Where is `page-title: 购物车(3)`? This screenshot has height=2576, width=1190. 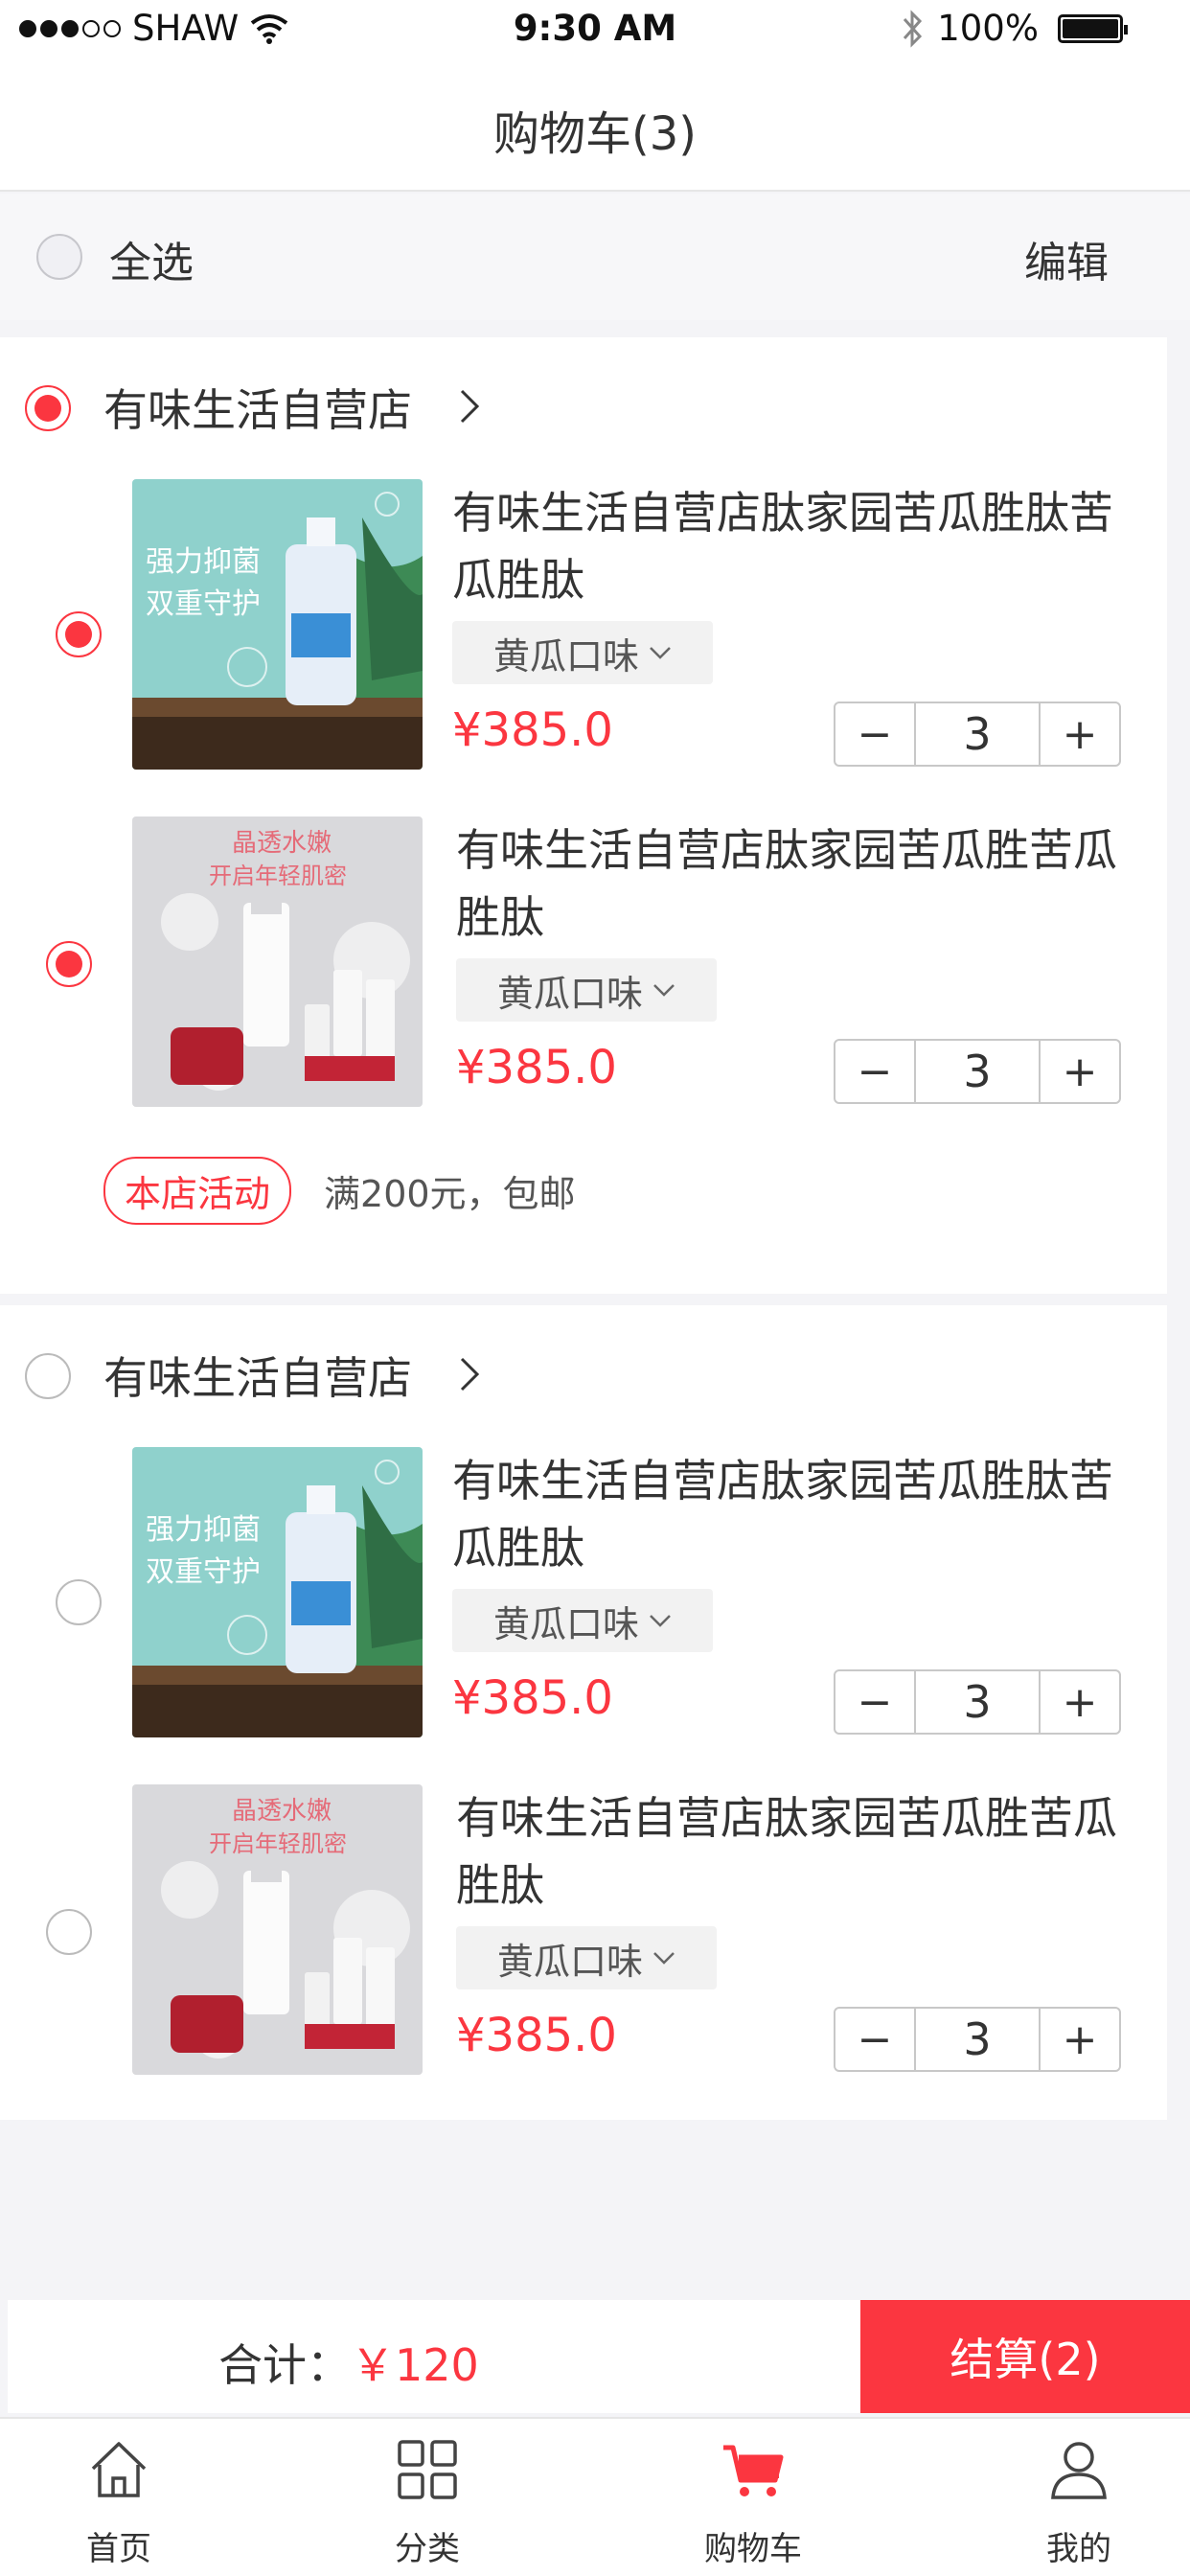
page-title: 购物车(3) is located at coordinates (595, 134).